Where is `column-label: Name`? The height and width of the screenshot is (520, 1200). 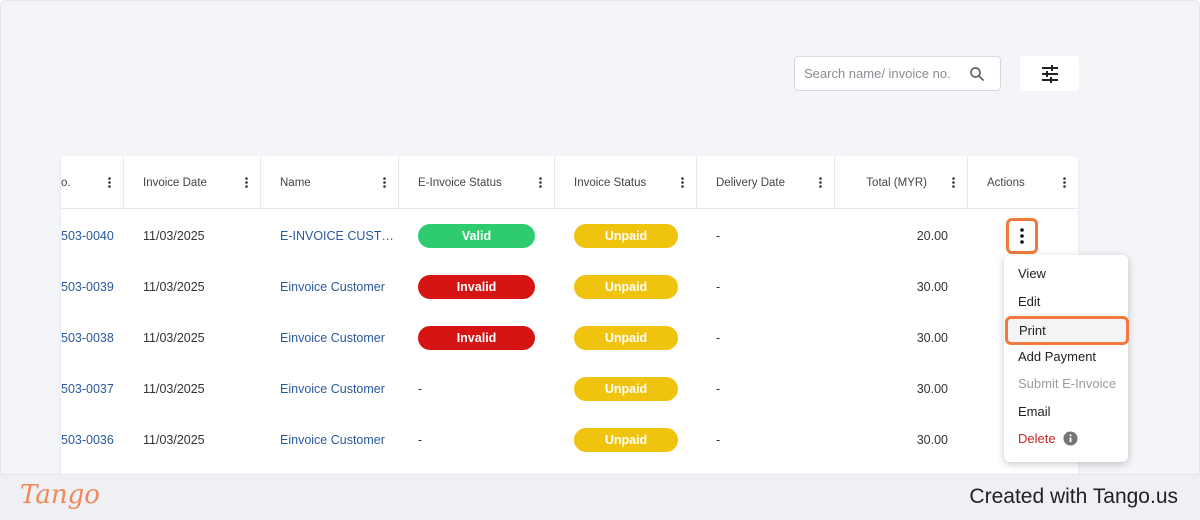
column-label: Name is located at coordinates (295, 182).